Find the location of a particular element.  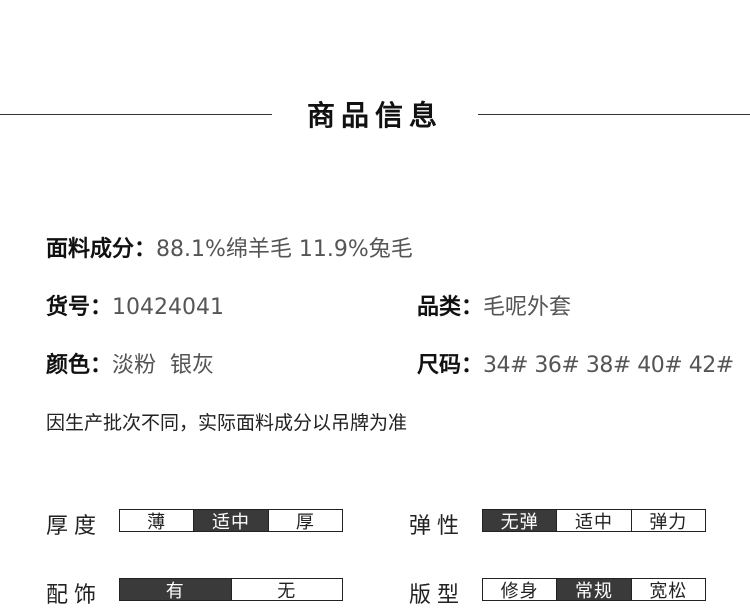

color-value: 淡粉 银灰 is located at coordinates (163, 365).